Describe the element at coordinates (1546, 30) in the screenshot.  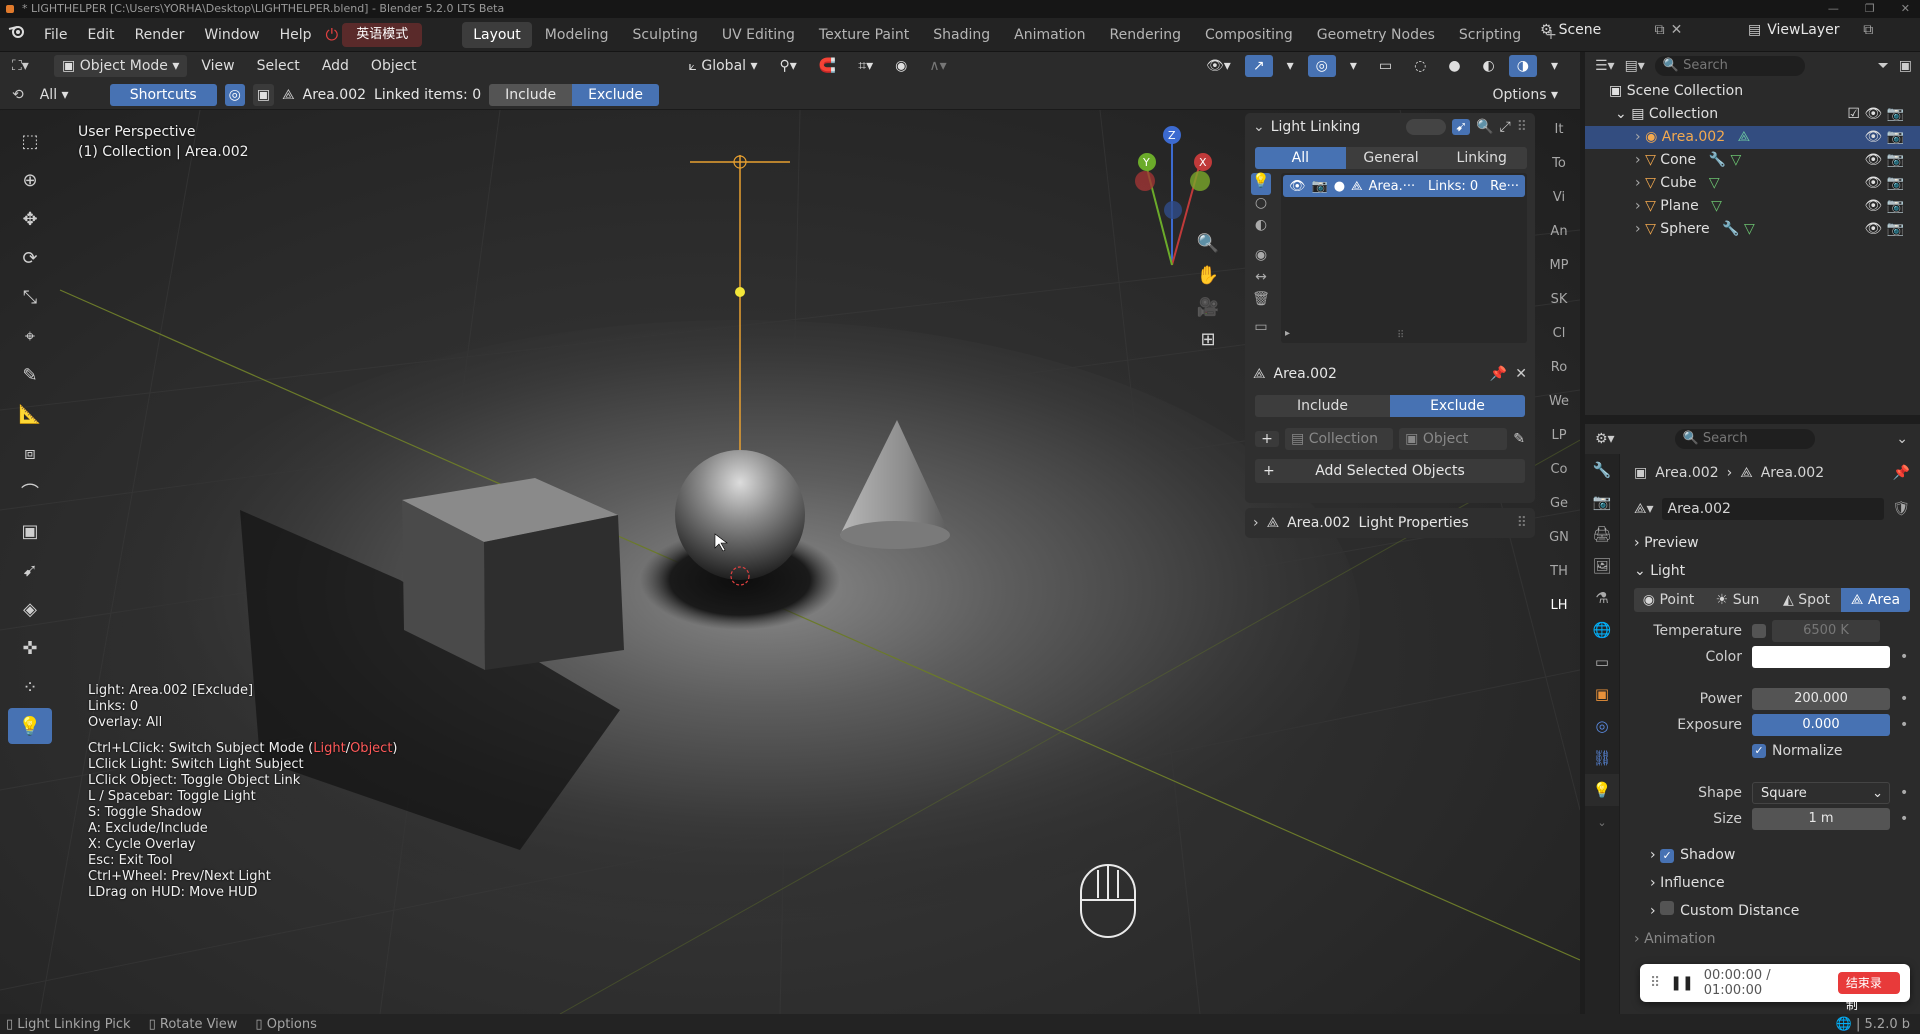
I see `scene-icon: ⚙` at that location.